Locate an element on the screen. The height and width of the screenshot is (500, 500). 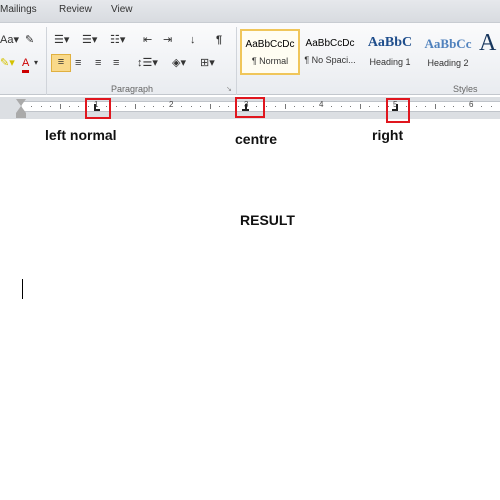
document-result-text: RESULT is located at coordinates (267, 220).